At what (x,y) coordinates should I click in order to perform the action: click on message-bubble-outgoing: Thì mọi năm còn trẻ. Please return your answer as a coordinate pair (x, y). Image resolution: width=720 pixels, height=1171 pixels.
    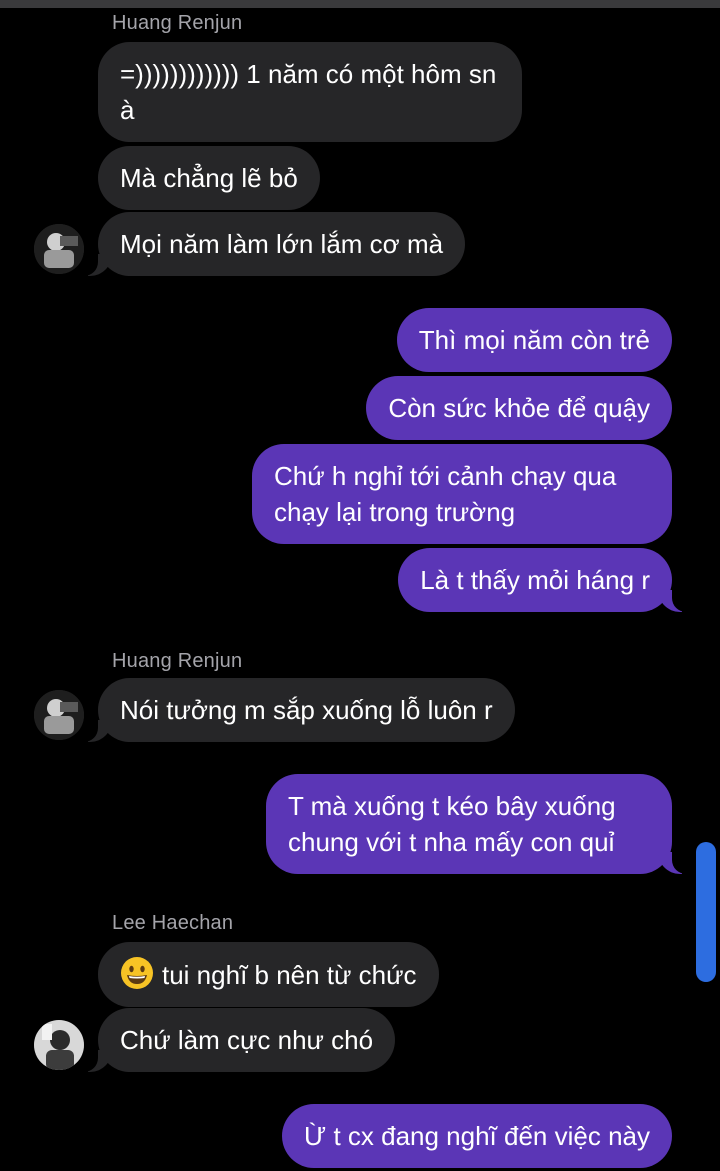
    Looking at the image, I should click on (534, 340).